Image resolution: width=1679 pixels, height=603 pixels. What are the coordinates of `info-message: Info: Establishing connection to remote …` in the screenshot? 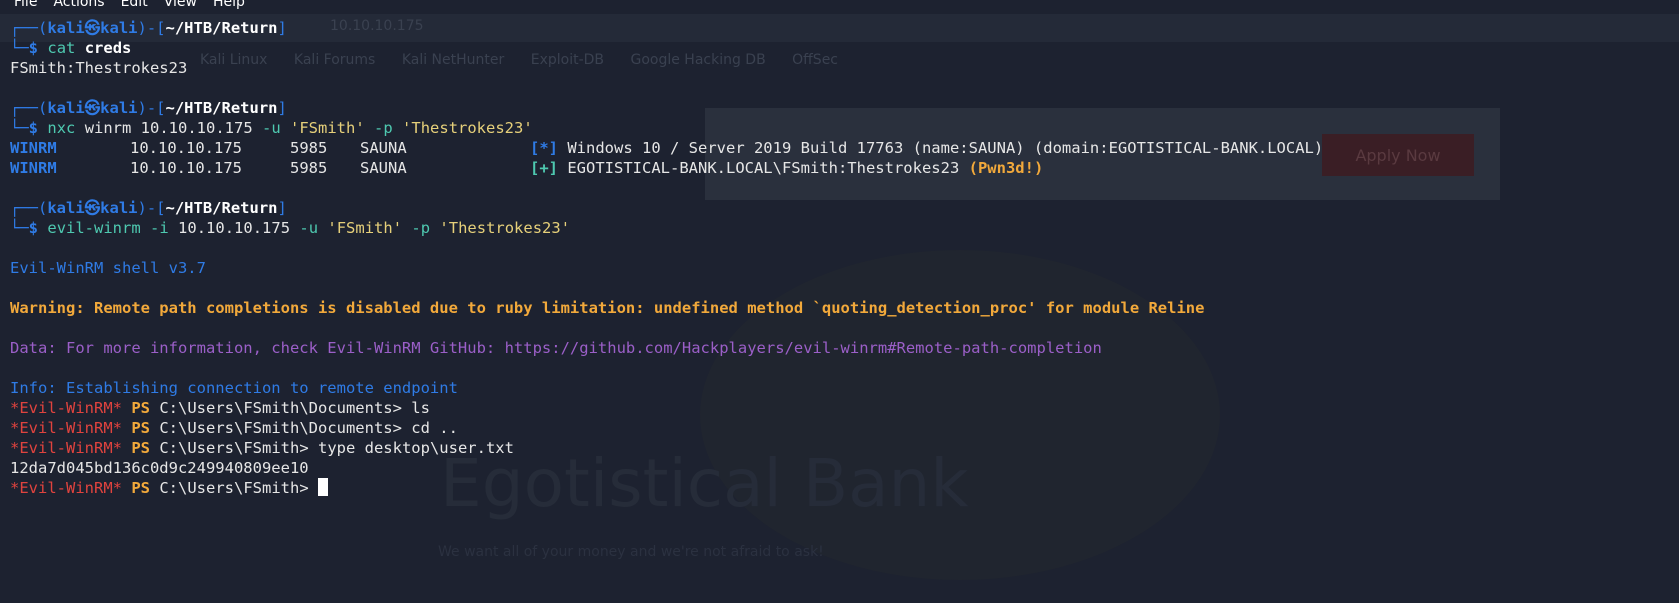 It's located at (234, 388).